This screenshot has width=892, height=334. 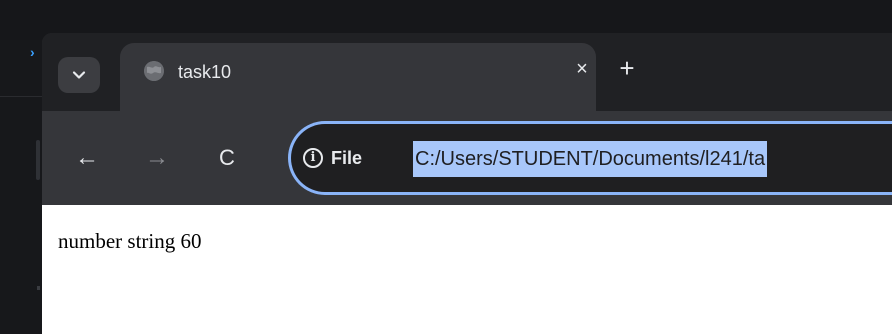 I want to click on desktop-panel-mark-small, so click(x=38, y=288).